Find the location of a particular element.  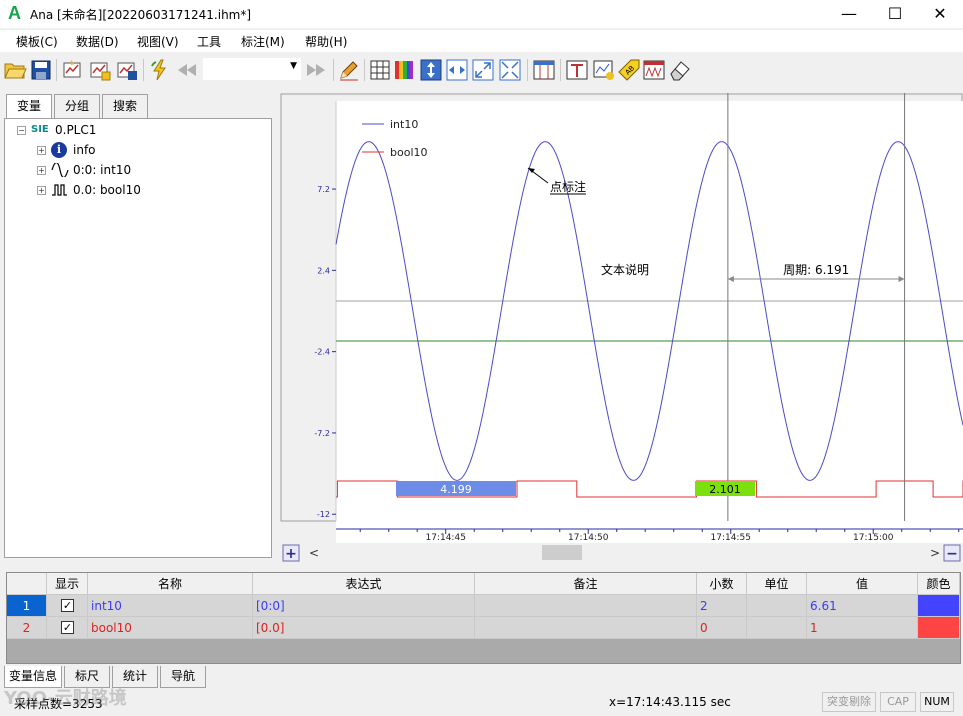

refresh-lightning-icon is located at coordinates (160, 70).